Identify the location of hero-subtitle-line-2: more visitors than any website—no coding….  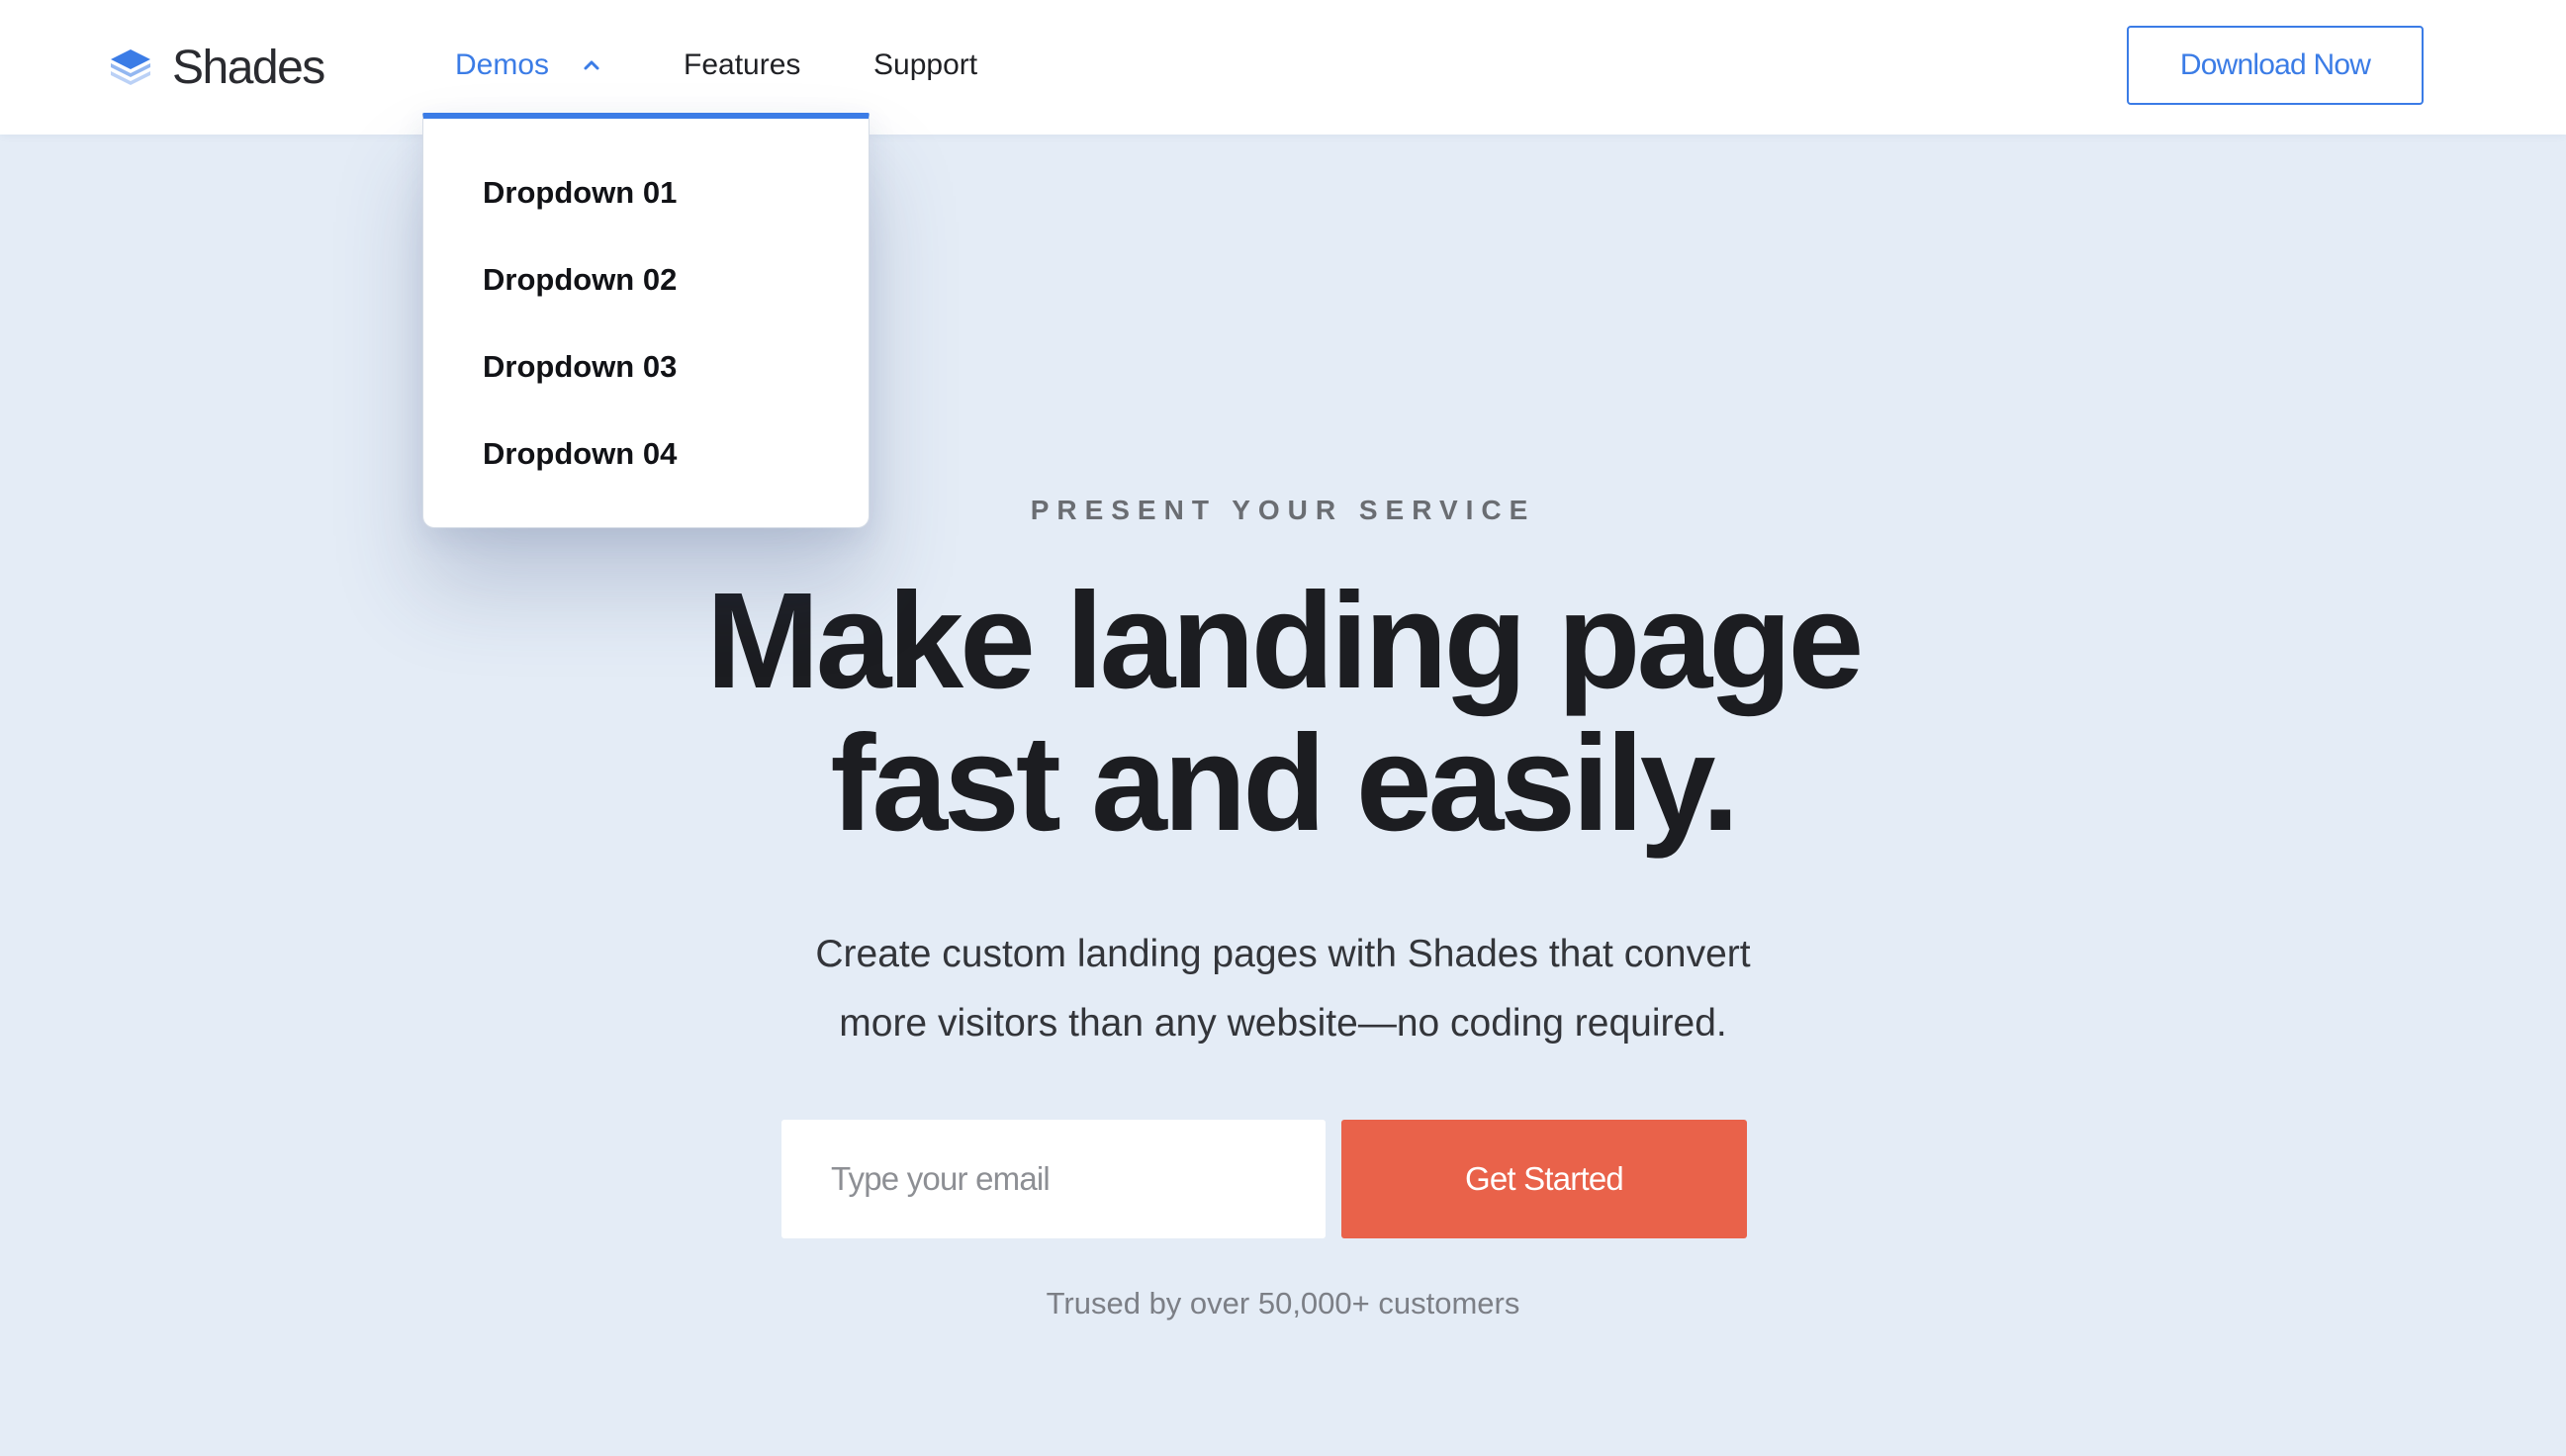
(1283, 1023).